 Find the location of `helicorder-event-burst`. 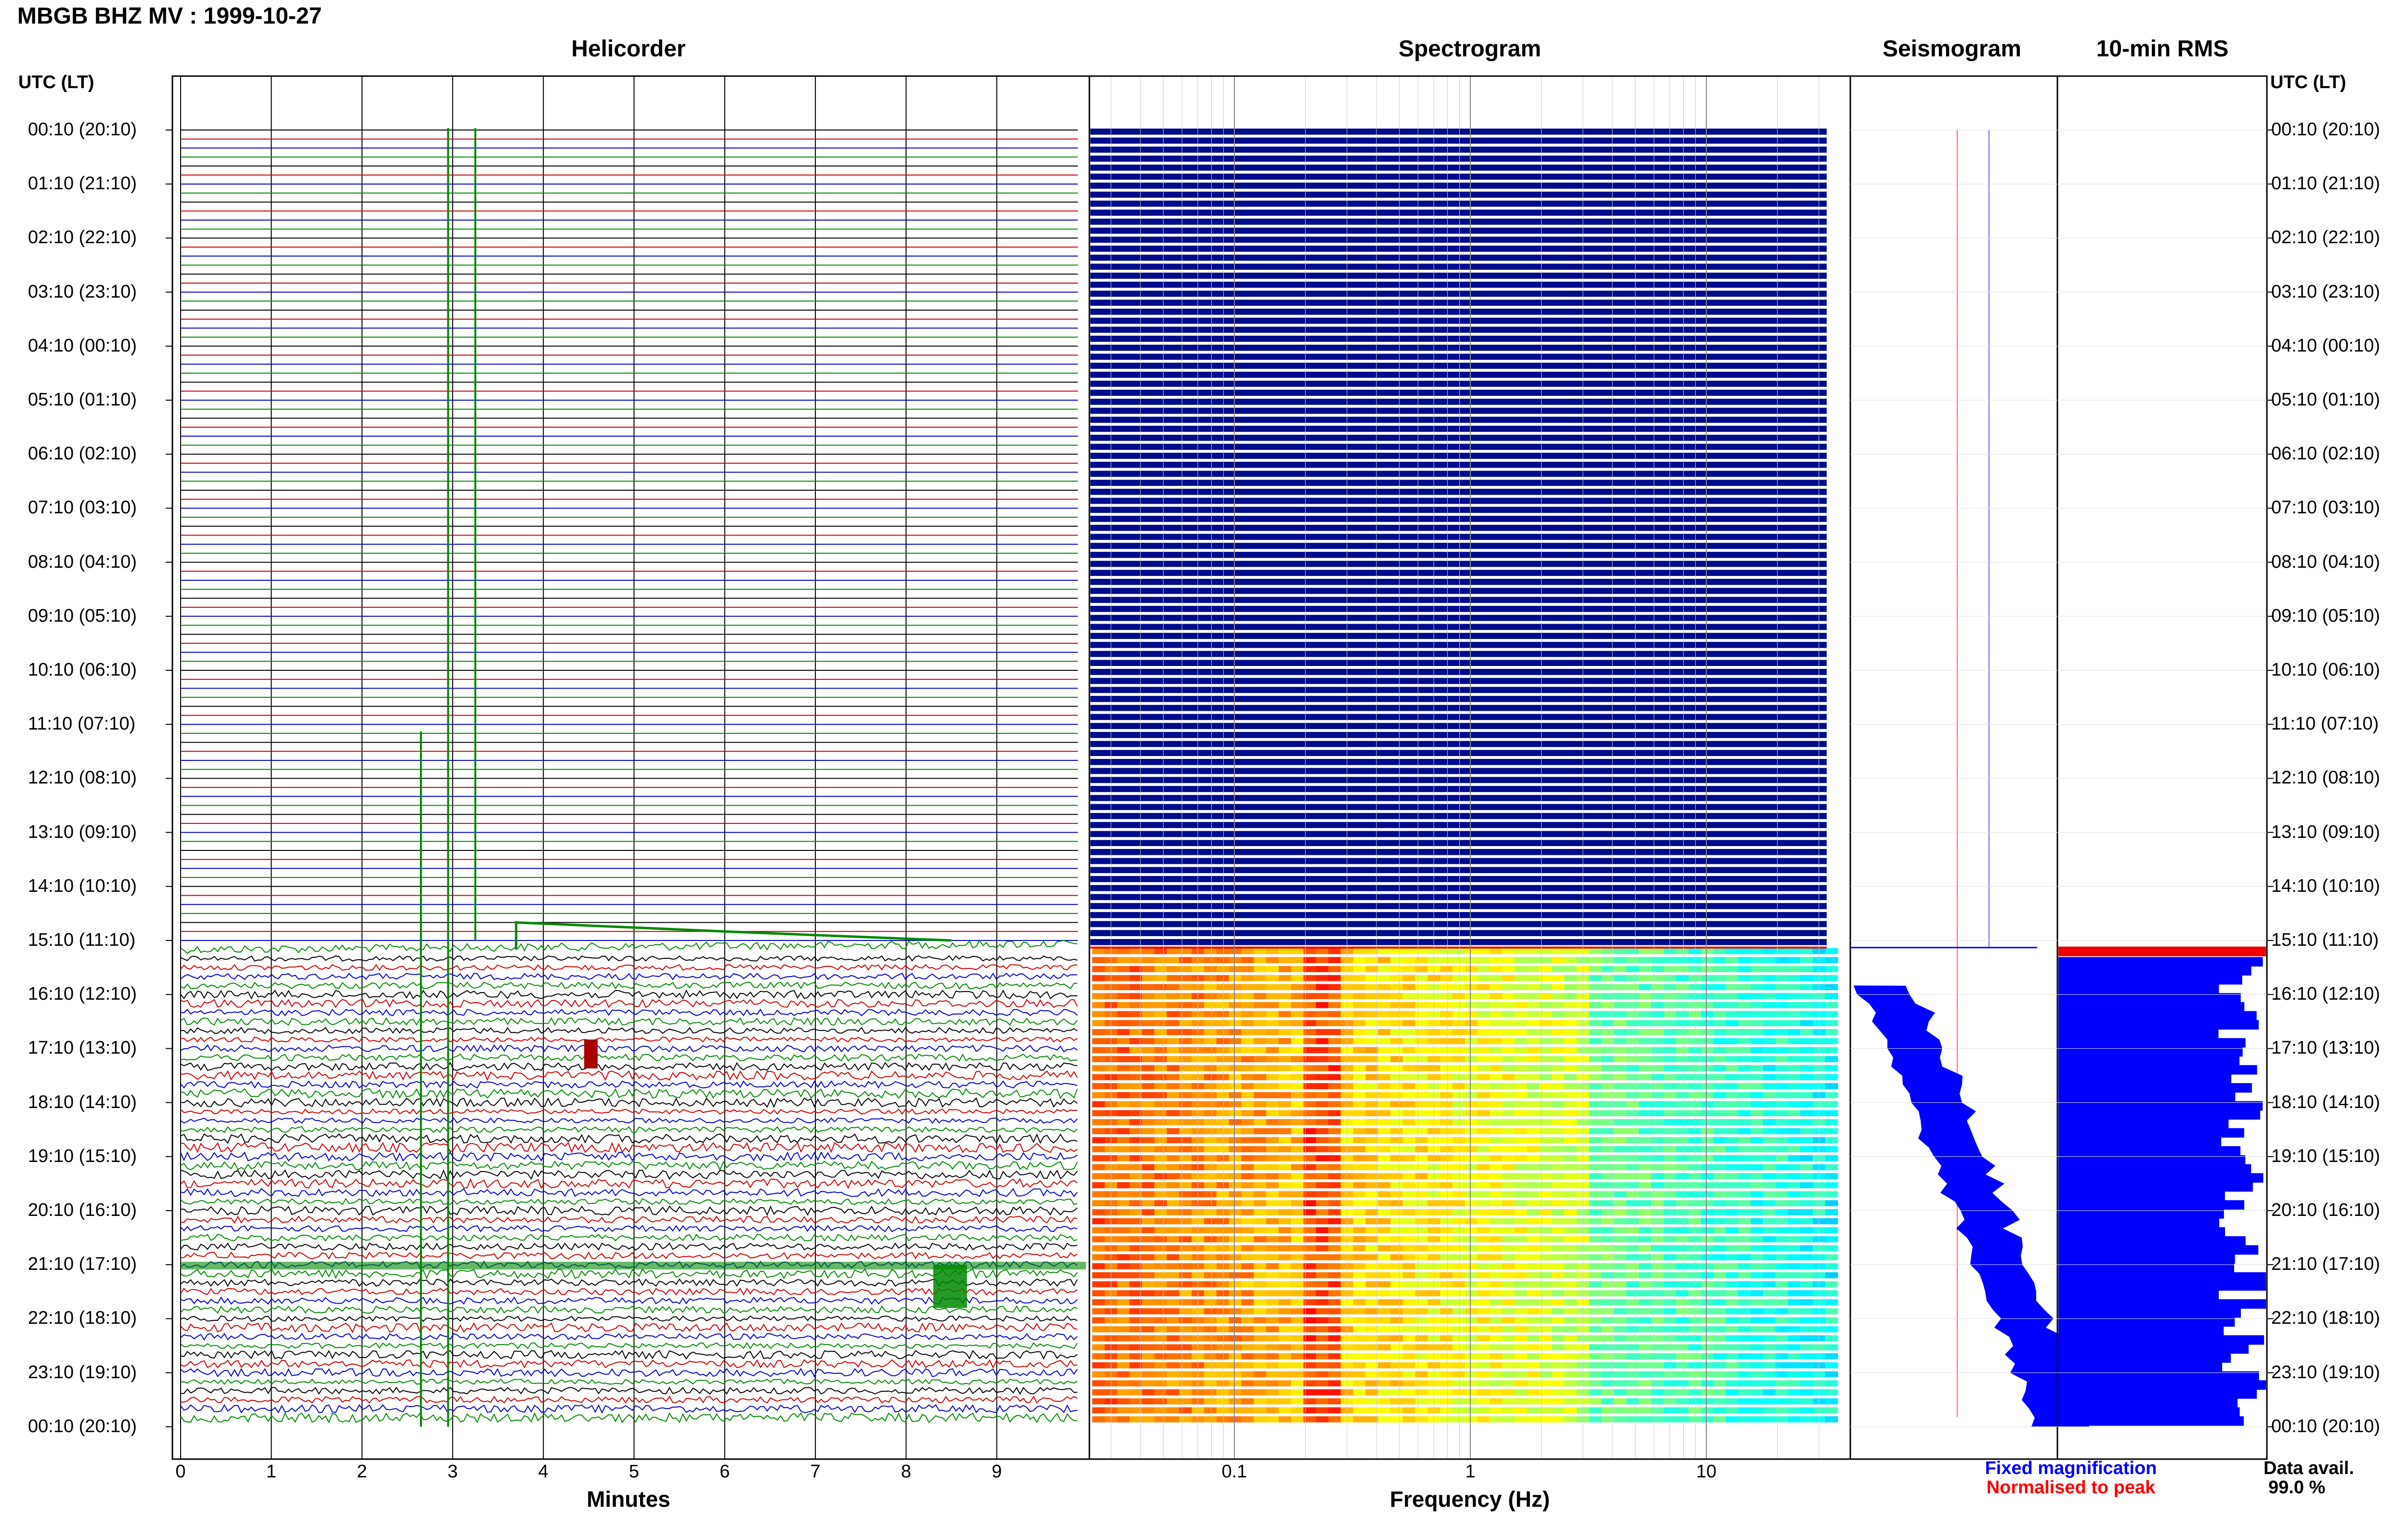

helicorder-event-burst is located at coordinates (591, 1054).